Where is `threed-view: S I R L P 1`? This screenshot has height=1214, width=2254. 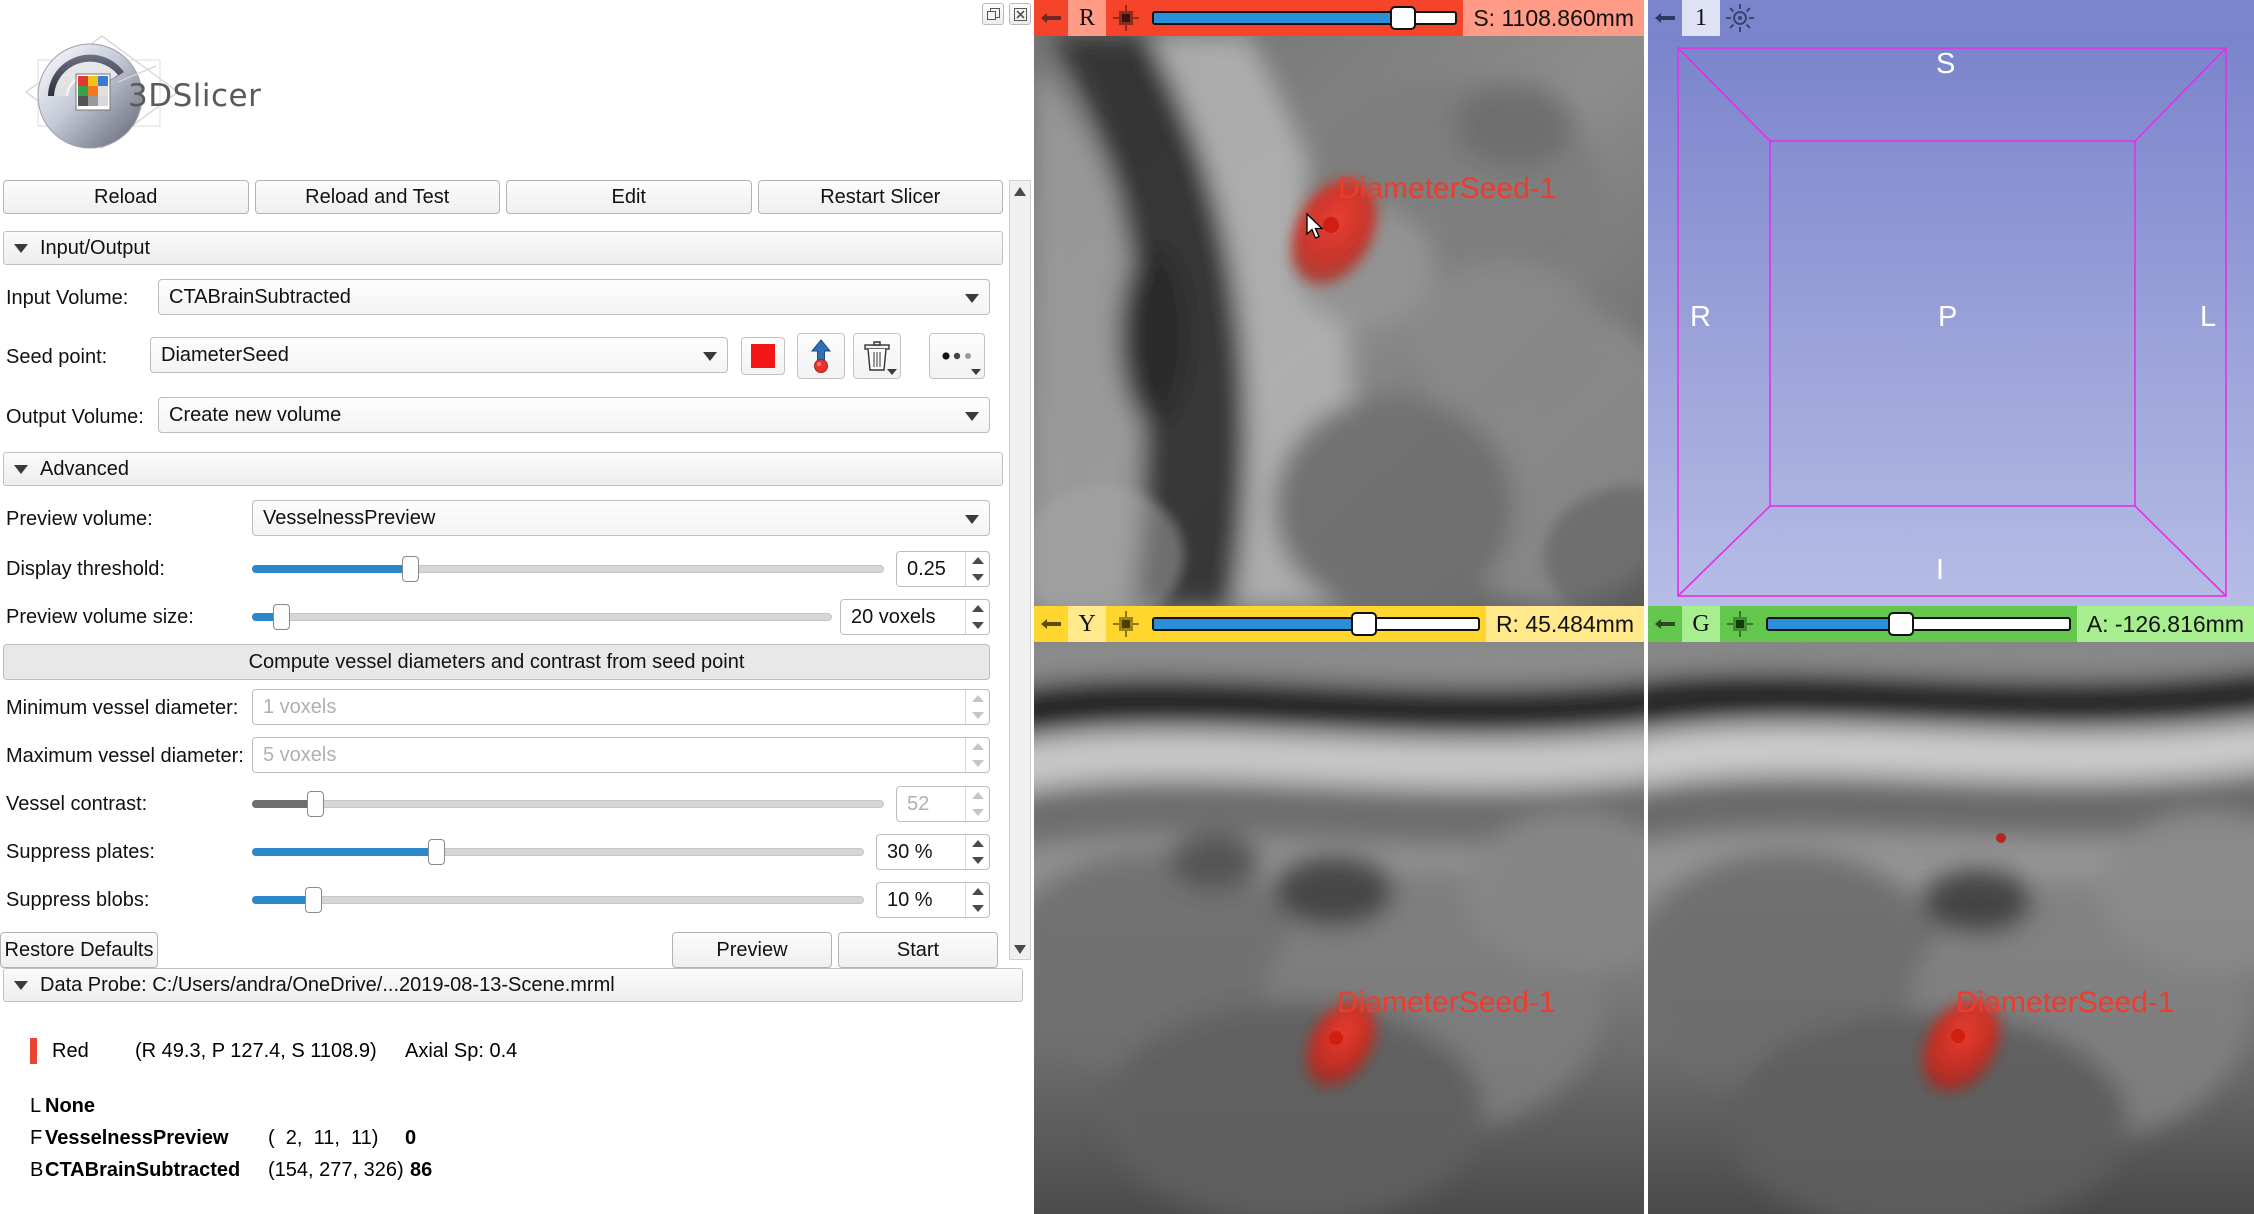
threed-view: S I R L P 1 is located at coordinates (1951, 303).